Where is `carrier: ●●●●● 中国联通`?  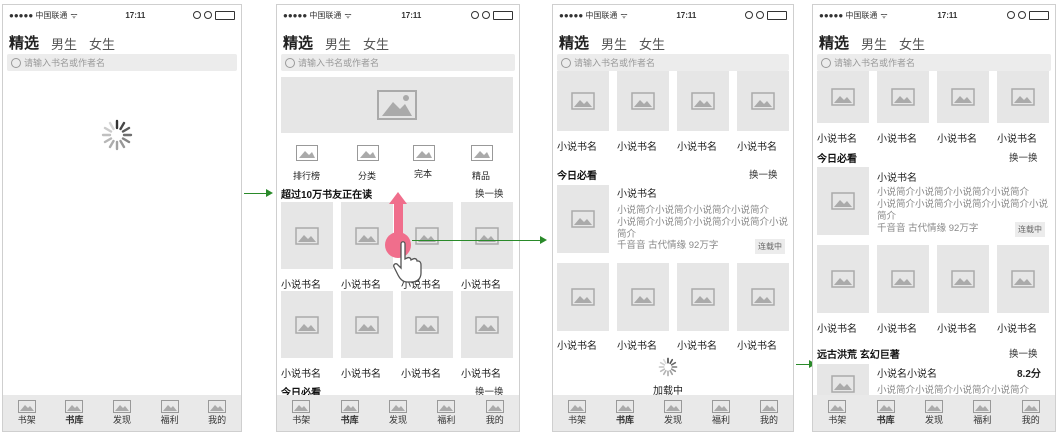
carrier: ●●●●● 中国联通 is located at coordinates (38, 15).